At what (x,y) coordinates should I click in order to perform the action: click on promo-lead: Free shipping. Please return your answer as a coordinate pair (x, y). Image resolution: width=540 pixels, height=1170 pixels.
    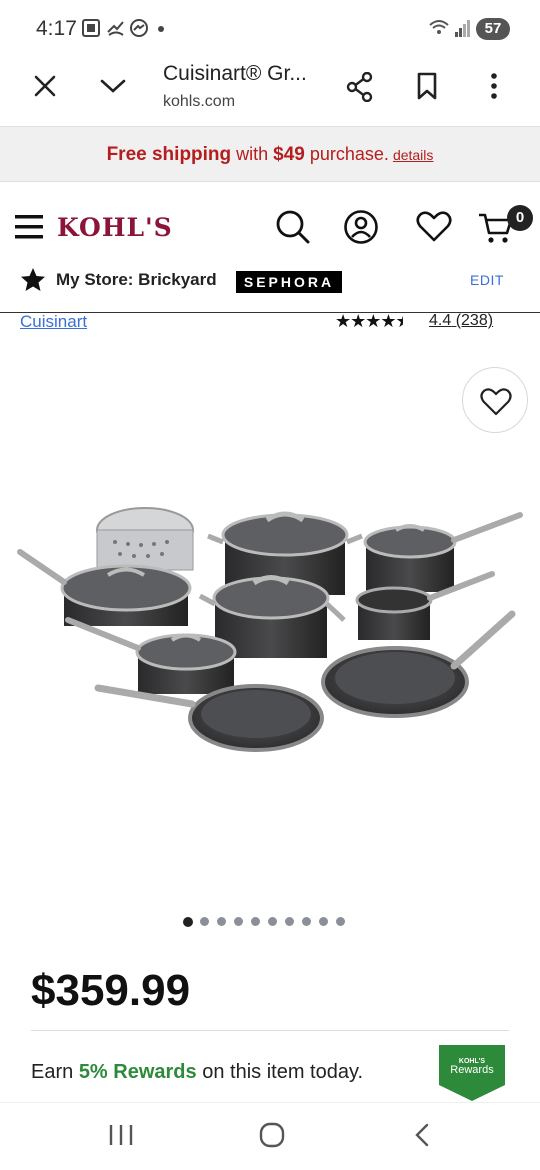
    Looking at the image, I should click on (169, 154).